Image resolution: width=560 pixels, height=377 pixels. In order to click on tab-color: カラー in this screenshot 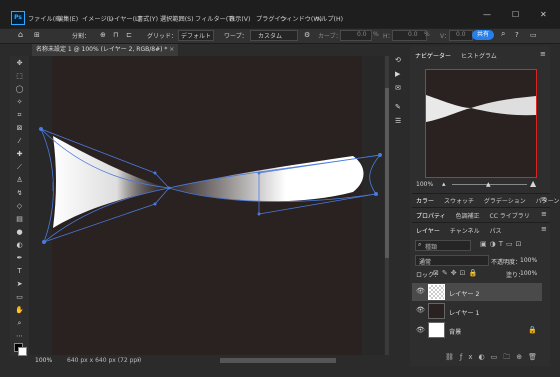, I will do `click(425, 201)`.